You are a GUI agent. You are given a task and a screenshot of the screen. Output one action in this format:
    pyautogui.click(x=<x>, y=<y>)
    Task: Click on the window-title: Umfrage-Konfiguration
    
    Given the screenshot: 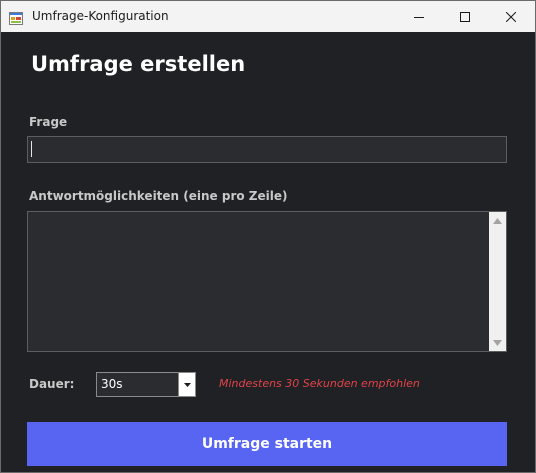 What is the action you would take?
    pyautogui.click(x=100, y=16)
    